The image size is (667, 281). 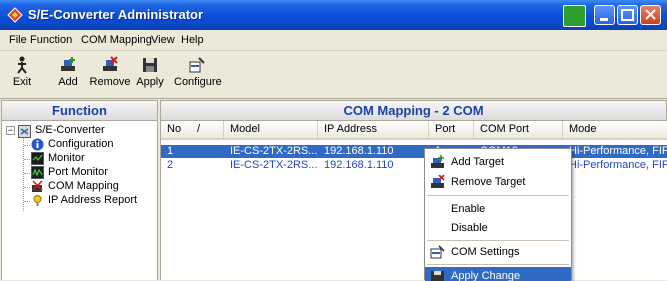 I want to click on menu-function: Function, so click(x=51, y=40).